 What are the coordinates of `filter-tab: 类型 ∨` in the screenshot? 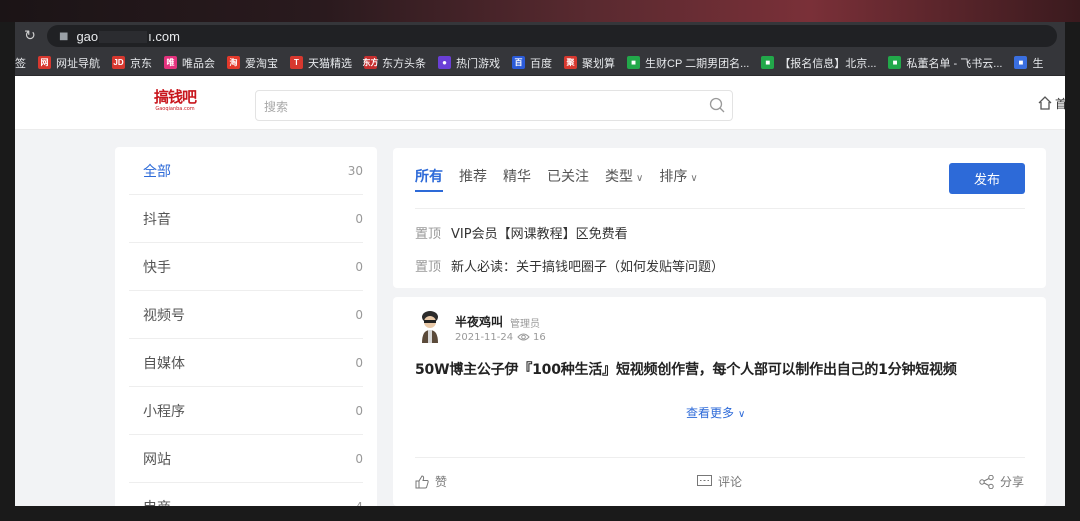 It's located at (624, 179).